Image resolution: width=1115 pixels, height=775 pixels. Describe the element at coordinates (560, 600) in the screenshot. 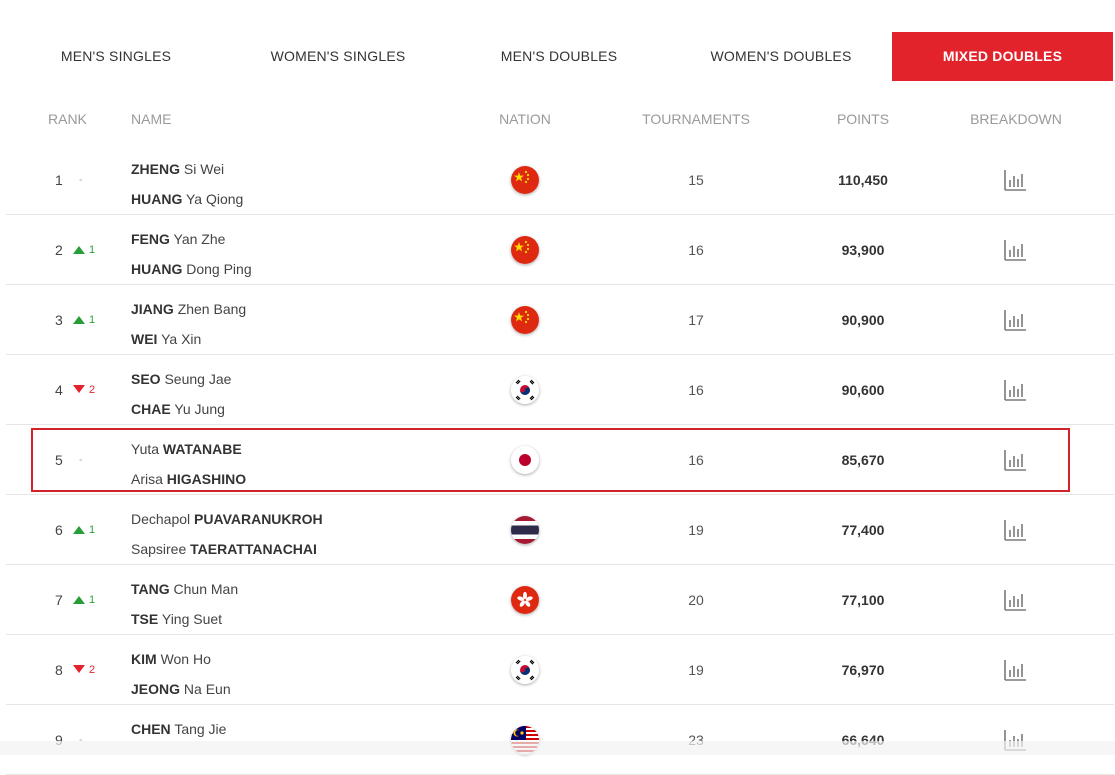

I see `table-row: 7 1 TANG Chun Man TSE Ying Suet 20 77,100` at that location.